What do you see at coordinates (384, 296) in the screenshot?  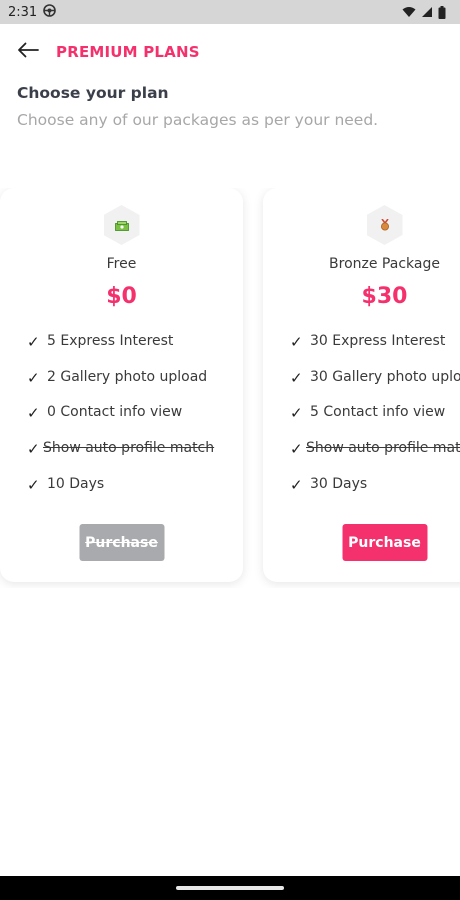 I see `plan-price: $30` at bounding box center [384, 296].